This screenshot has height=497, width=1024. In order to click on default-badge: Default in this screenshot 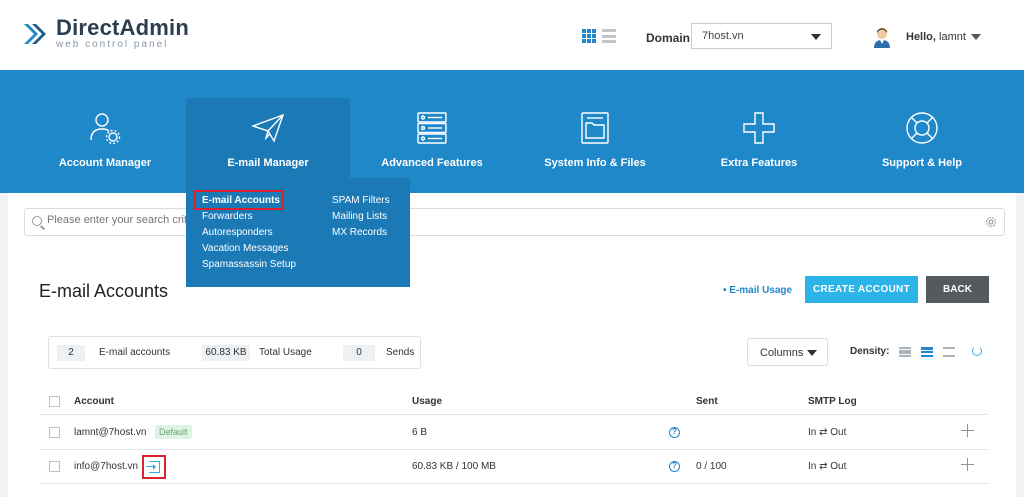, I will do `click(173, 432)`.